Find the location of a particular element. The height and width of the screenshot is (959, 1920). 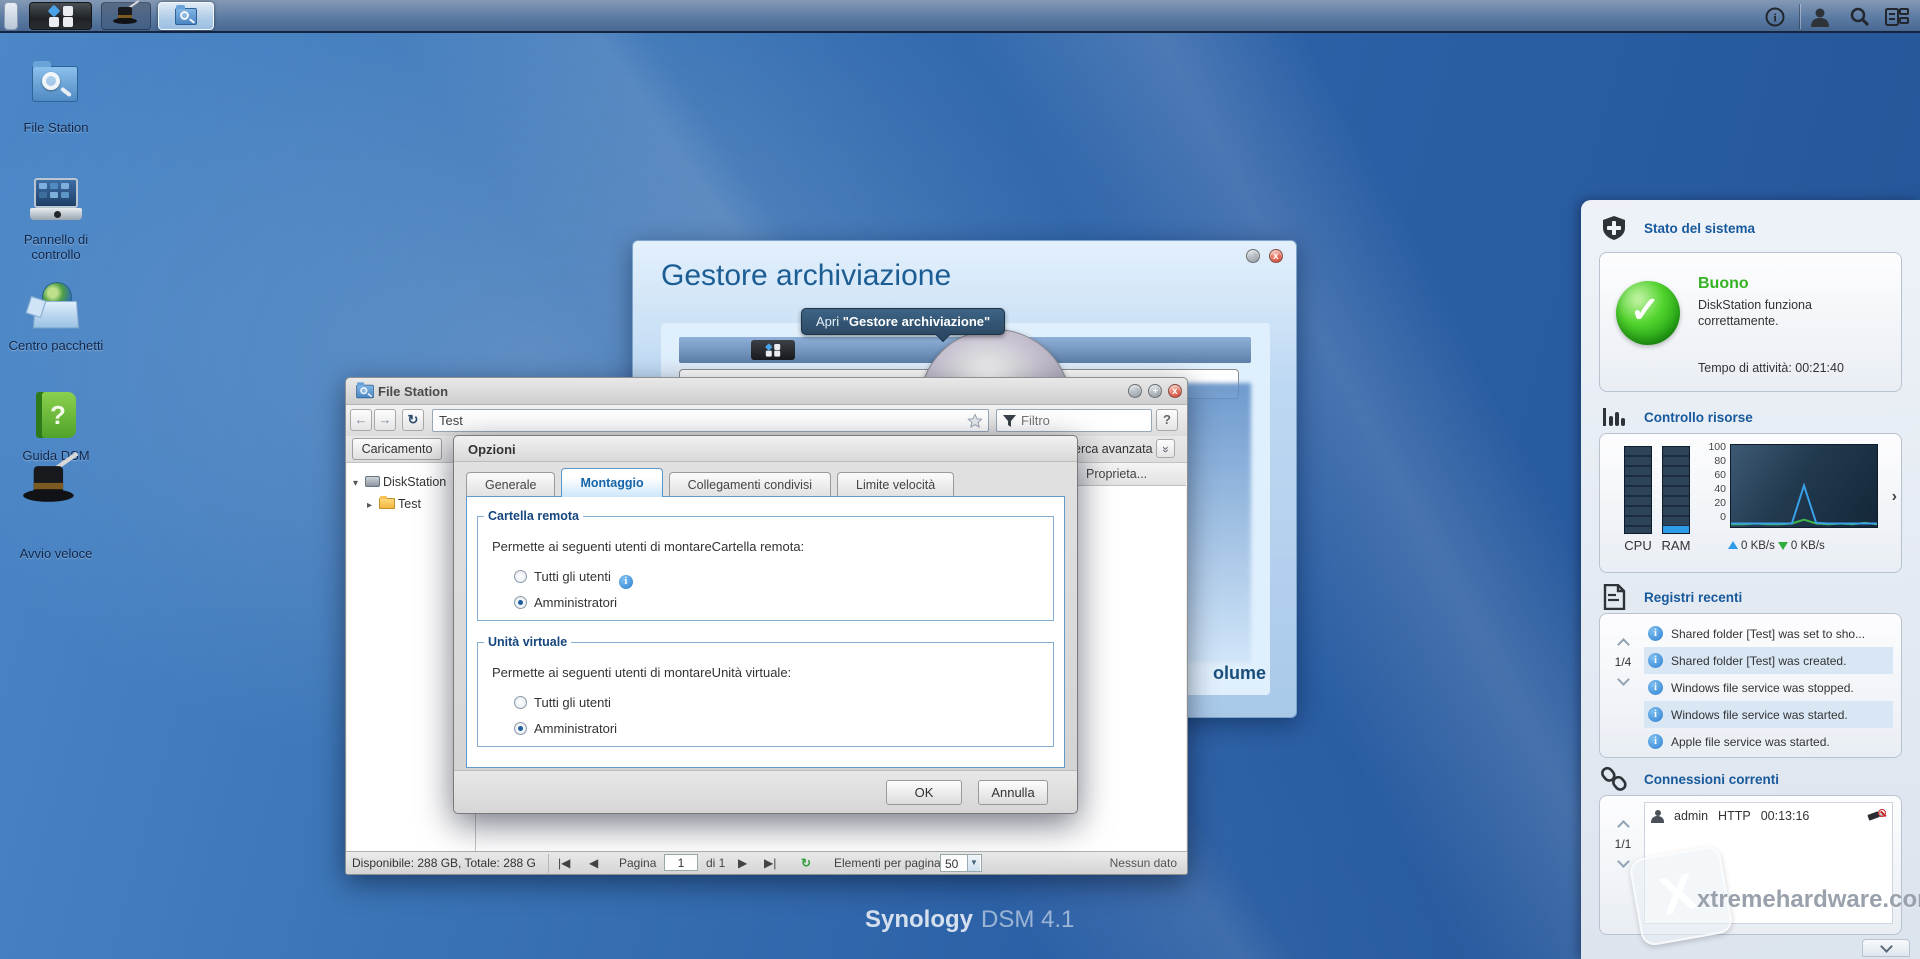

connection-row: admin HTTP 00:13:16 is located at coordinates (1768, 816).